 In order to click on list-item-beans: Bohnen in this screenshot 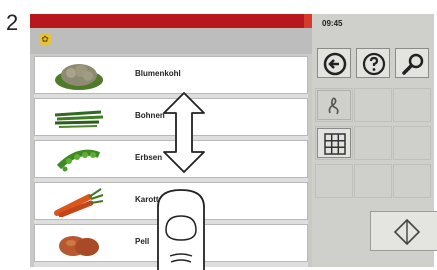, I will do `click(171, 117)`.